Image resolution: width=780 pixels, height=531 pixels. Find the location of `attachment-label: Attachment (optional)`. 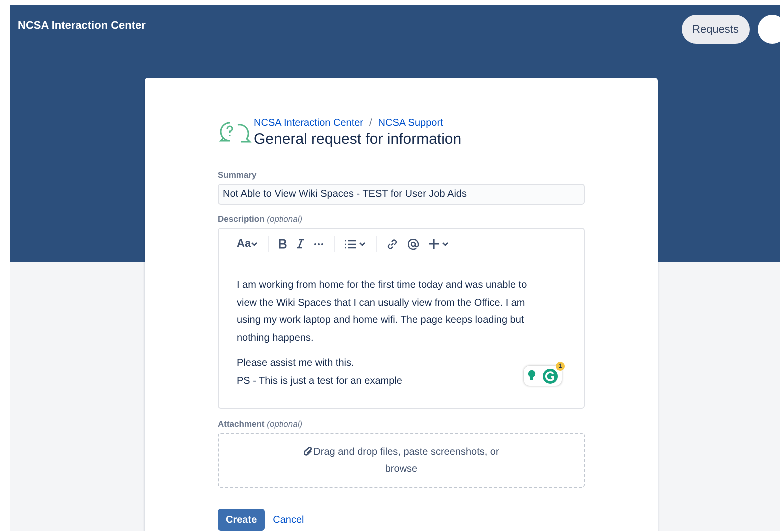

attachment-label: Attachment (optional) is located at coordinates (261, 424).